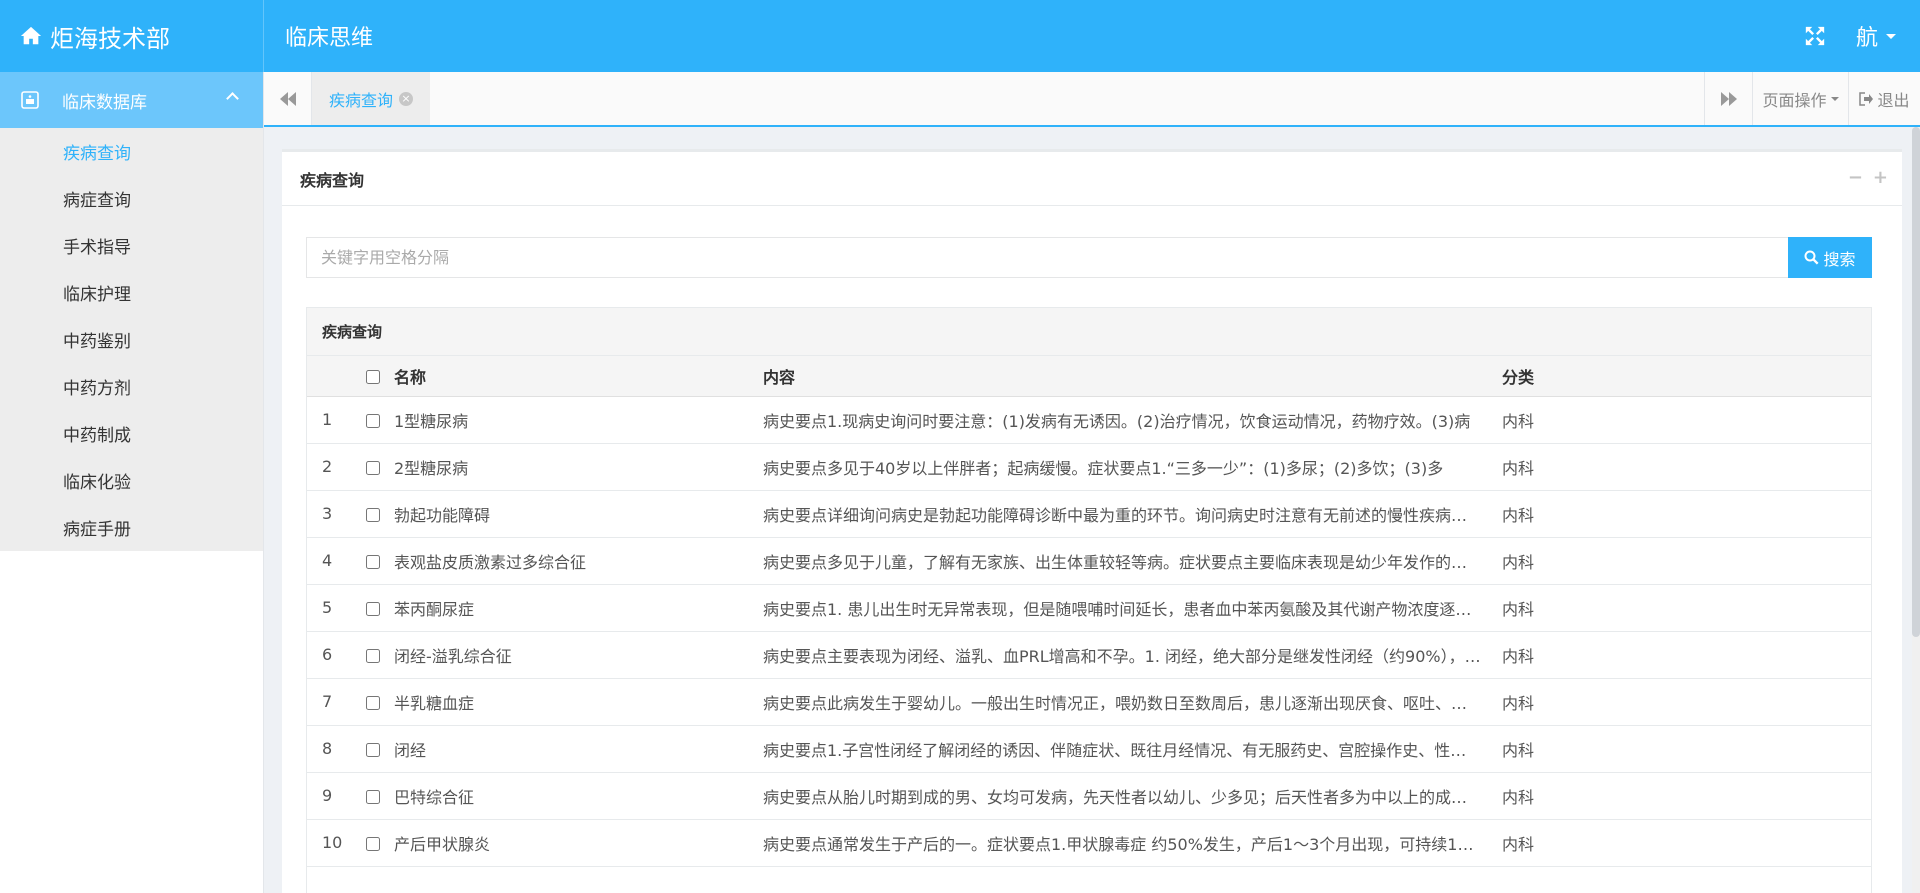  I want to click on tab-bar: 疾病查询 × 页面操作 退出, so click(1092, 99).